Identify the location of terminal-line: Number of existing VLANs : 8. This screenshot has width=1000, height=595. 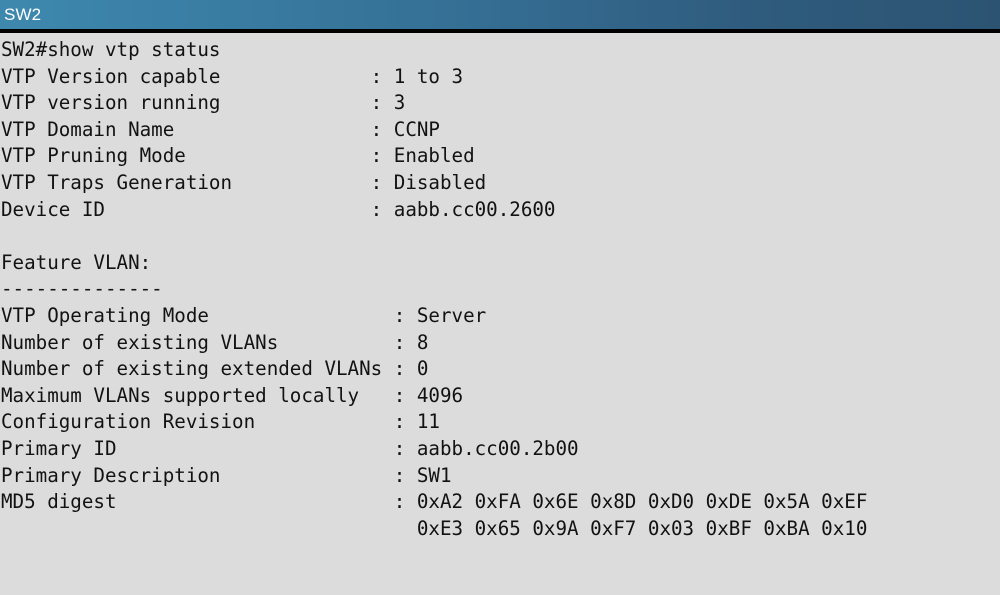
(215, 342).